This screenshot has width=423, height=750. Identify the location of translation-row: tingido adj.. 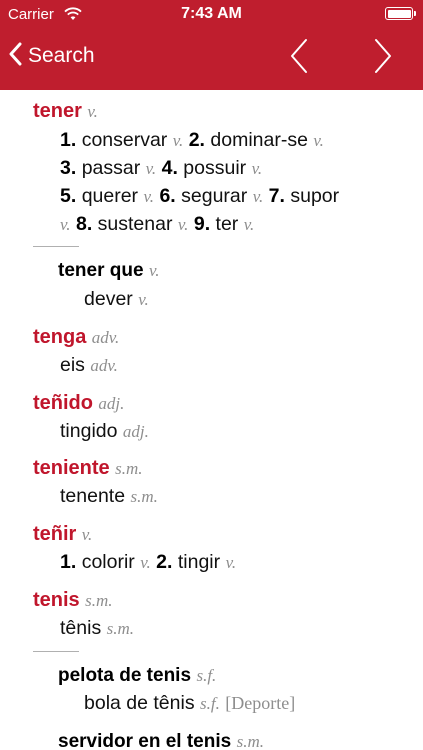
(104, 431).